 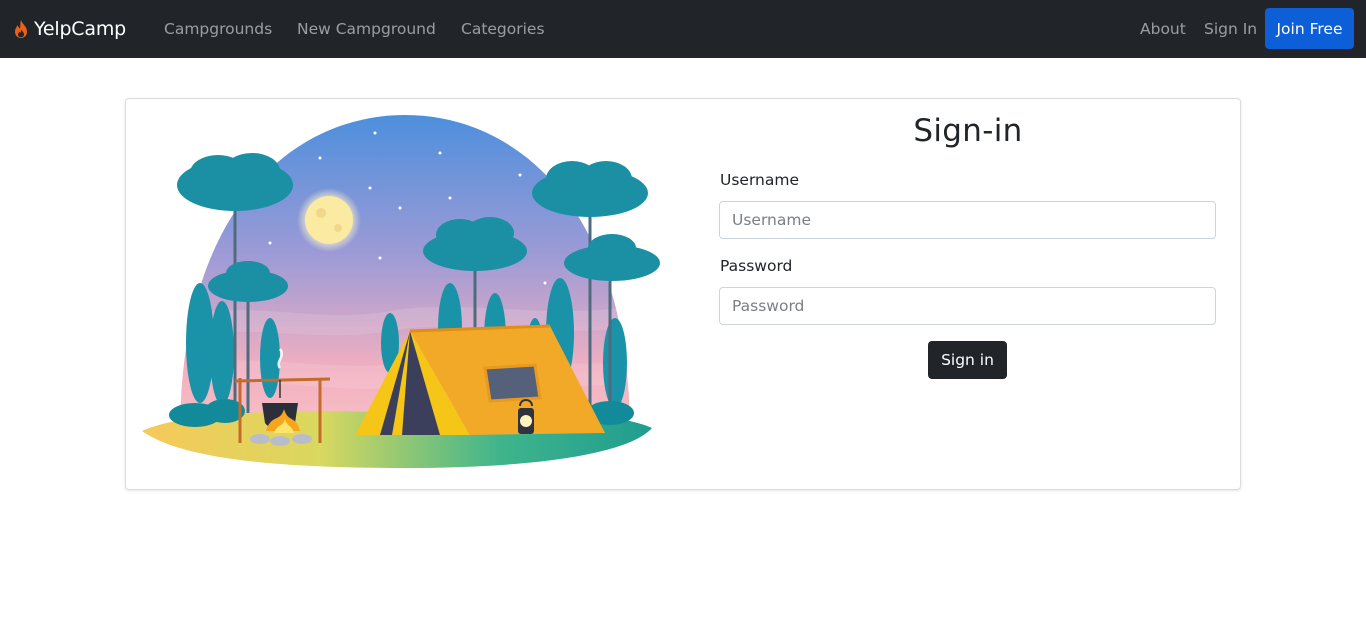 What do you see at coordinates (21, 29) in the screenshot?
I see `flame-icon` at bounding box center [21, 29].